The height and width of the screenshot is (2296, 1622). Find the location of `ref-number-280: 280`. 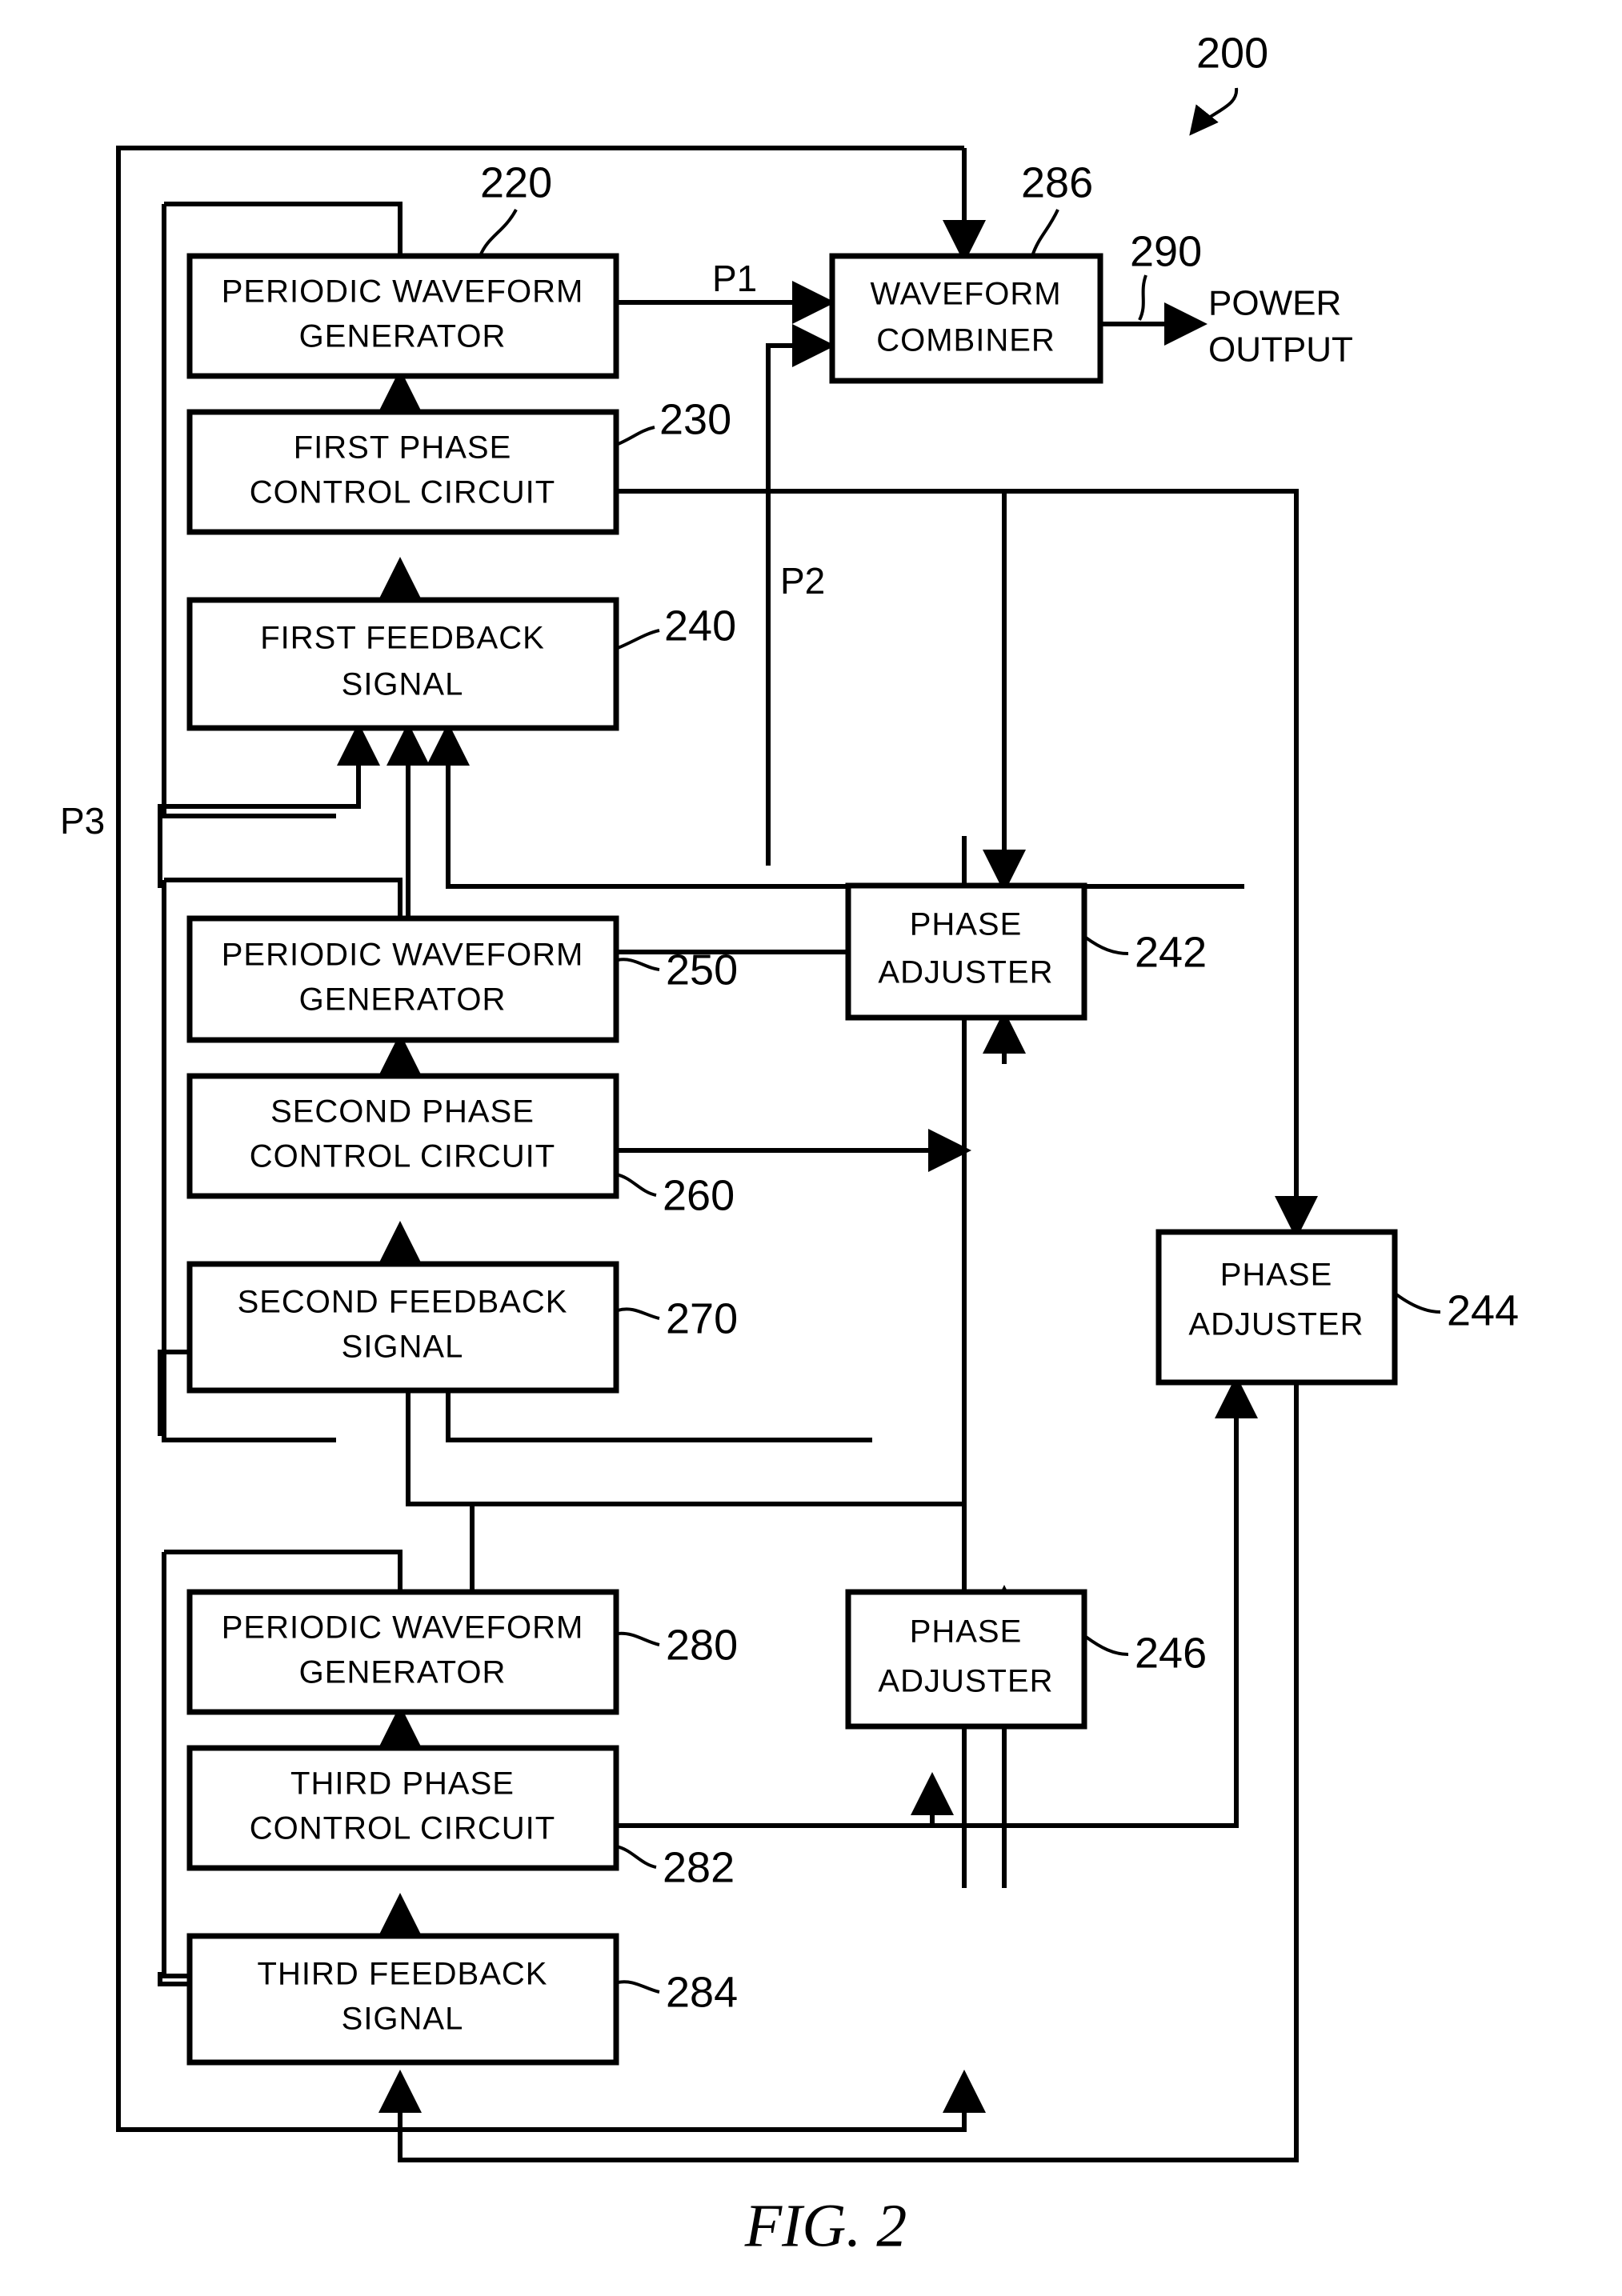

ref-number-280: 280 is located at coordinates (702, 1645).